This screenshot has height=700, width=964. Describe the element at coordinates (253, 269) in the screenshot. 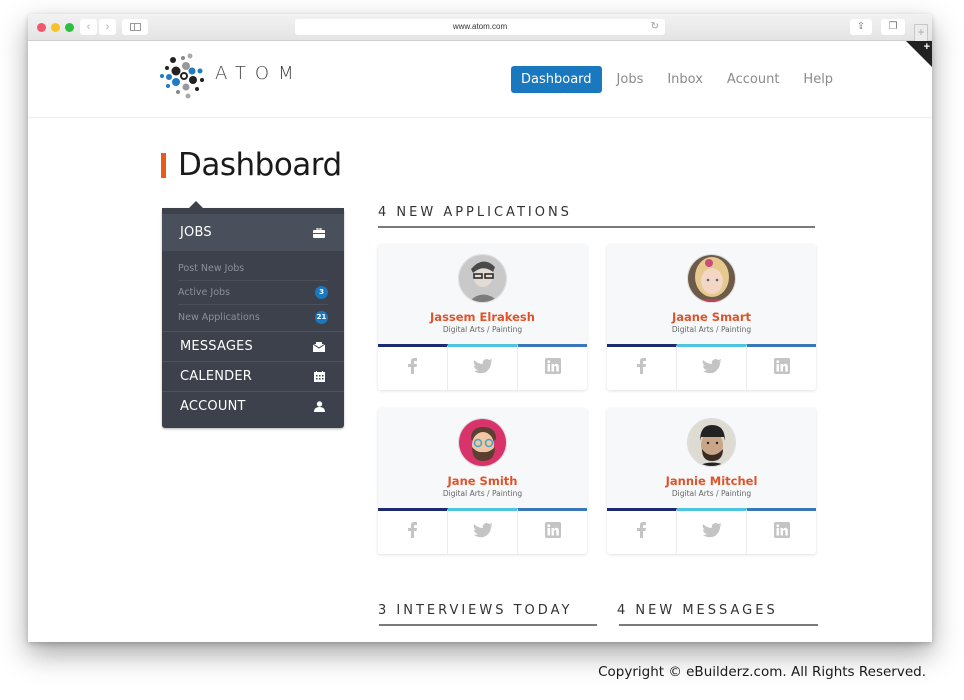

I see `submenu-post-new-jobs: Post New Jobs` at that location.